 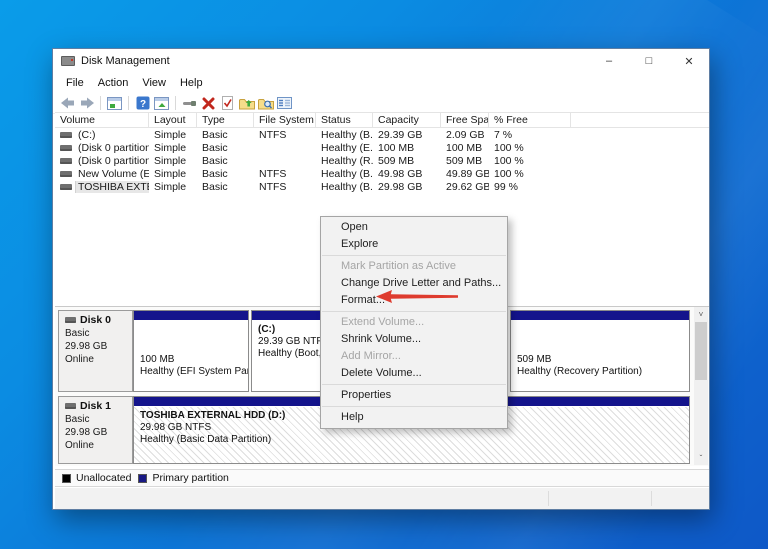 I want to click on menu-item-explore: Explore, so click(x=414, y=244).